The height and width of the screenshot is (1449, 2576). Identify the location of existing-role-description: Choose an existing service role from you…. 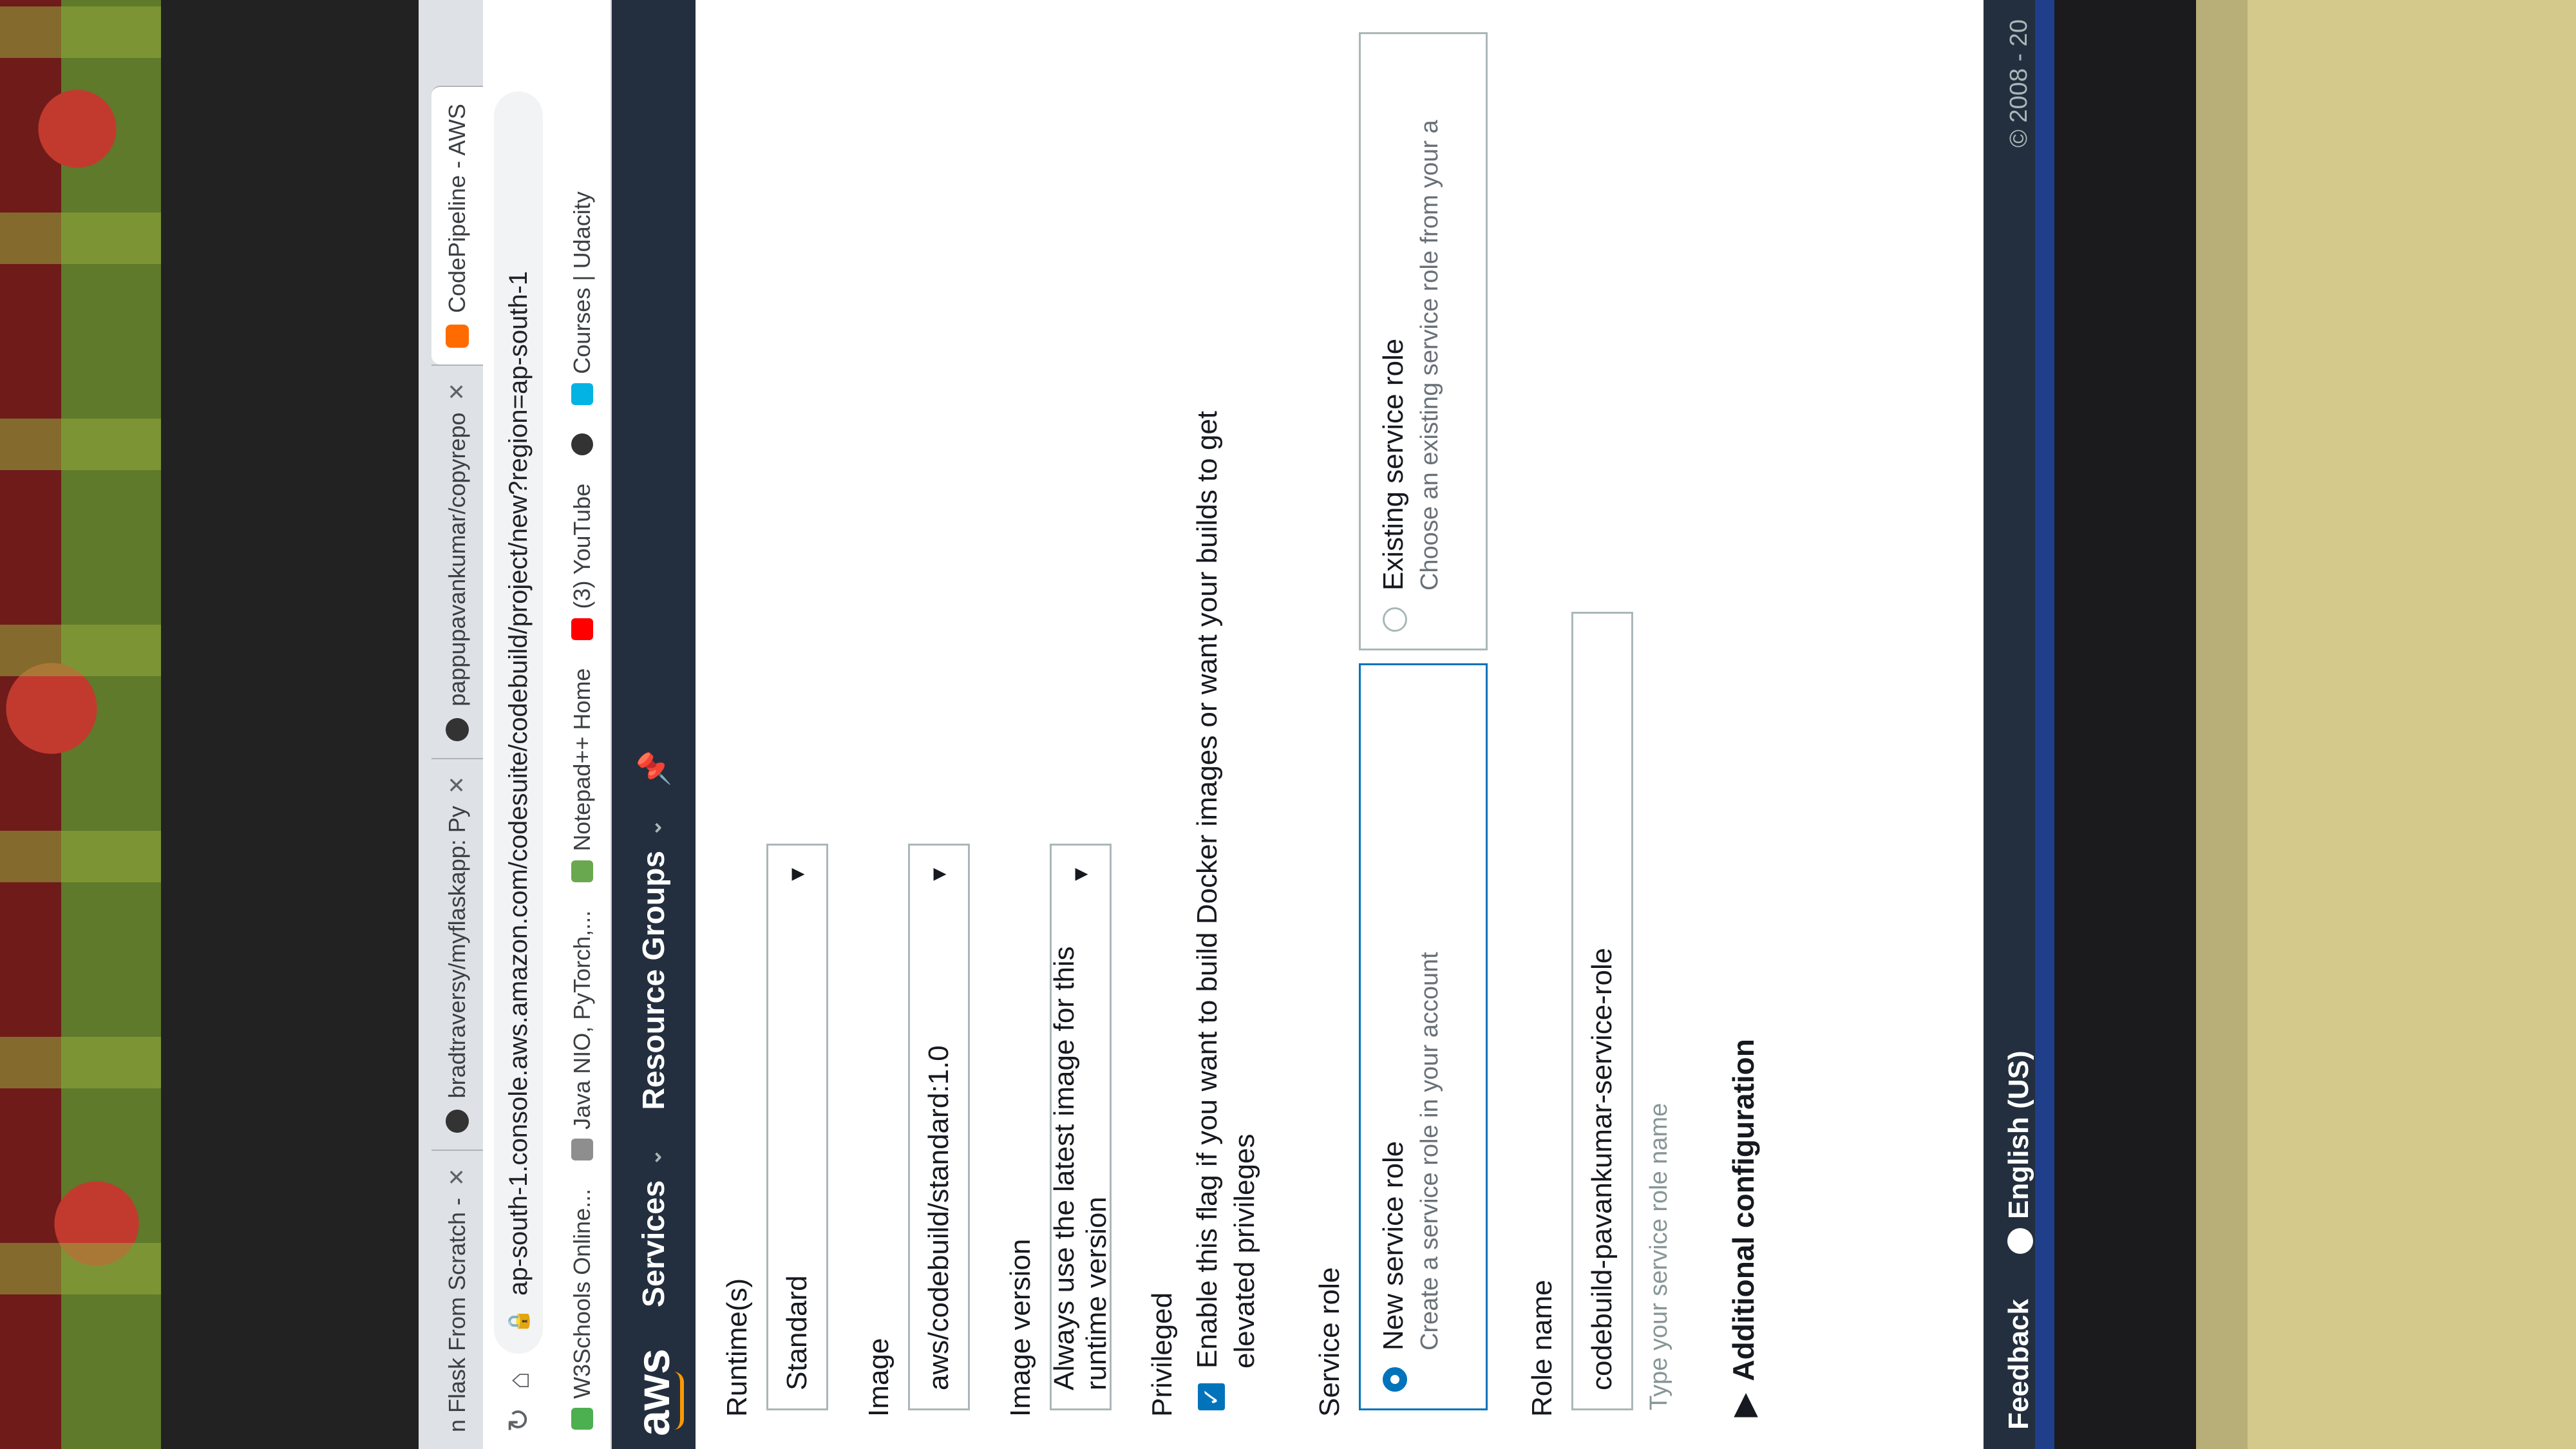
(1430, 355).